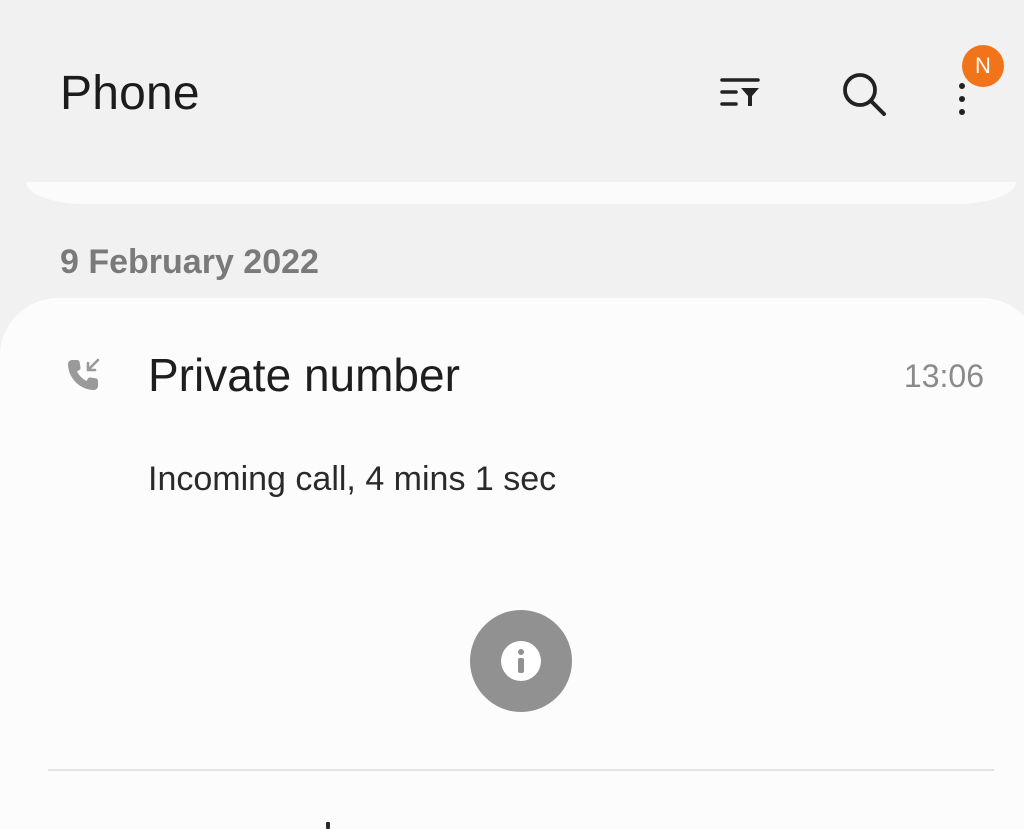 This screenshot has height=829, width=1024. I want to click on filter-list-icon, so click(740, 92).